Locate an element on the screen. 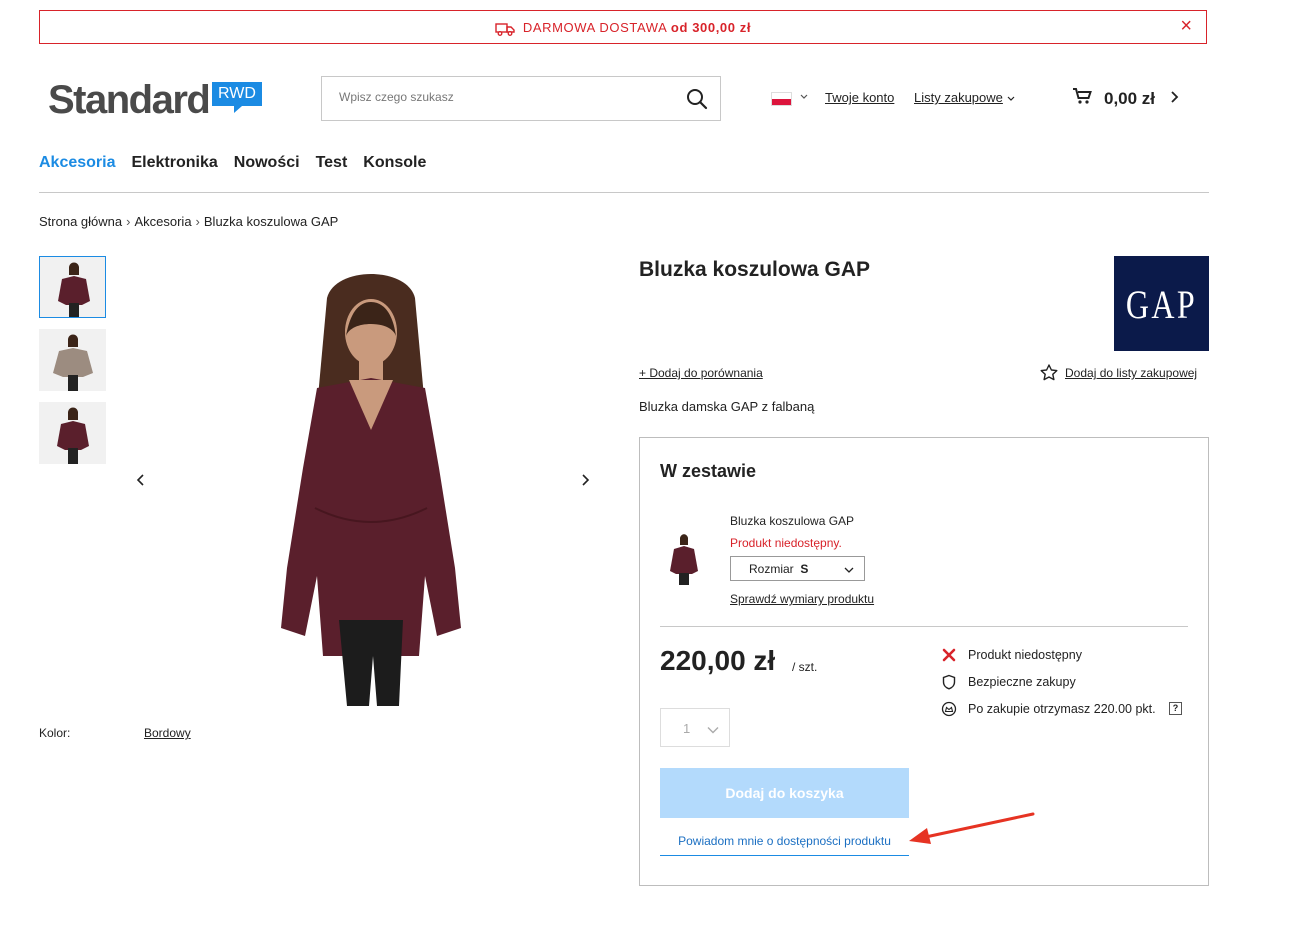 The height and width of the screenshot is (926, 1313). logo-wordmark: Standard is located at coordinates (129, 100).